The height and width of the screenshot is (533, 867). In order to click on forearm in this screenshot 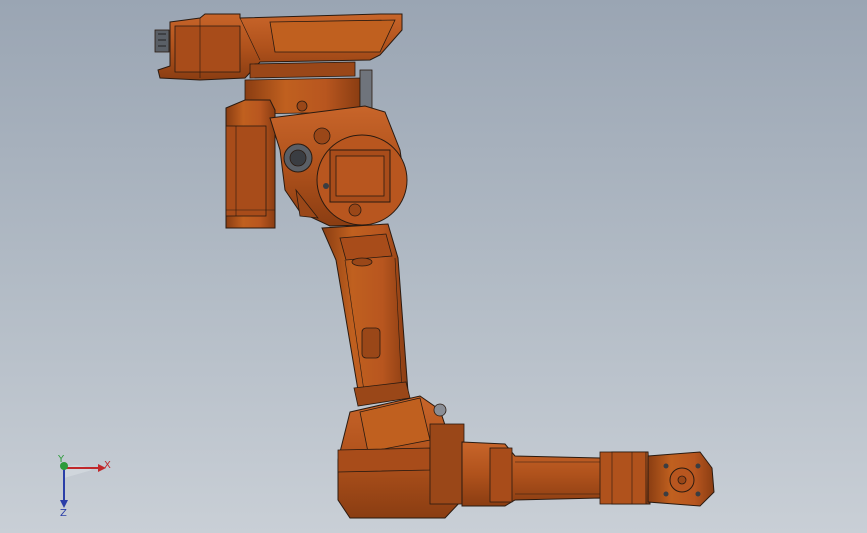, I will do `click(556, 474)`.